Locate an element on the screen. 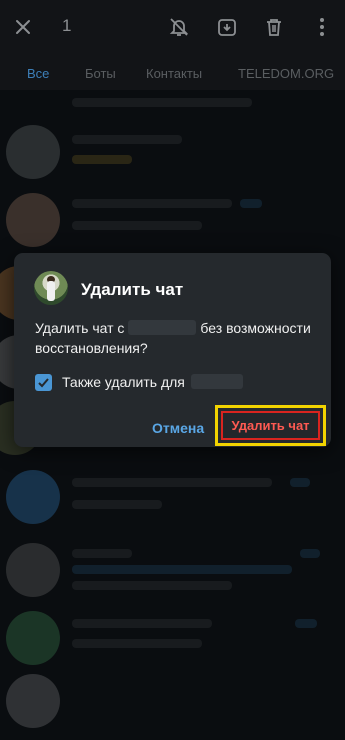  selected-count: 1 is located at coordinates (67, 25).